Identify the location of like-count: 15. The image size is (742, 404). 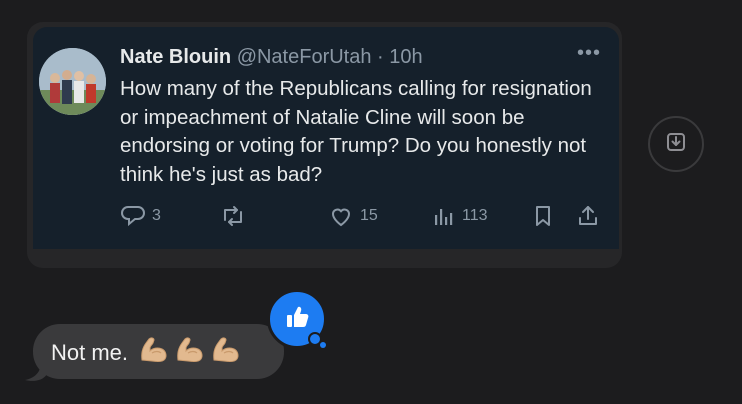
(369, 215).